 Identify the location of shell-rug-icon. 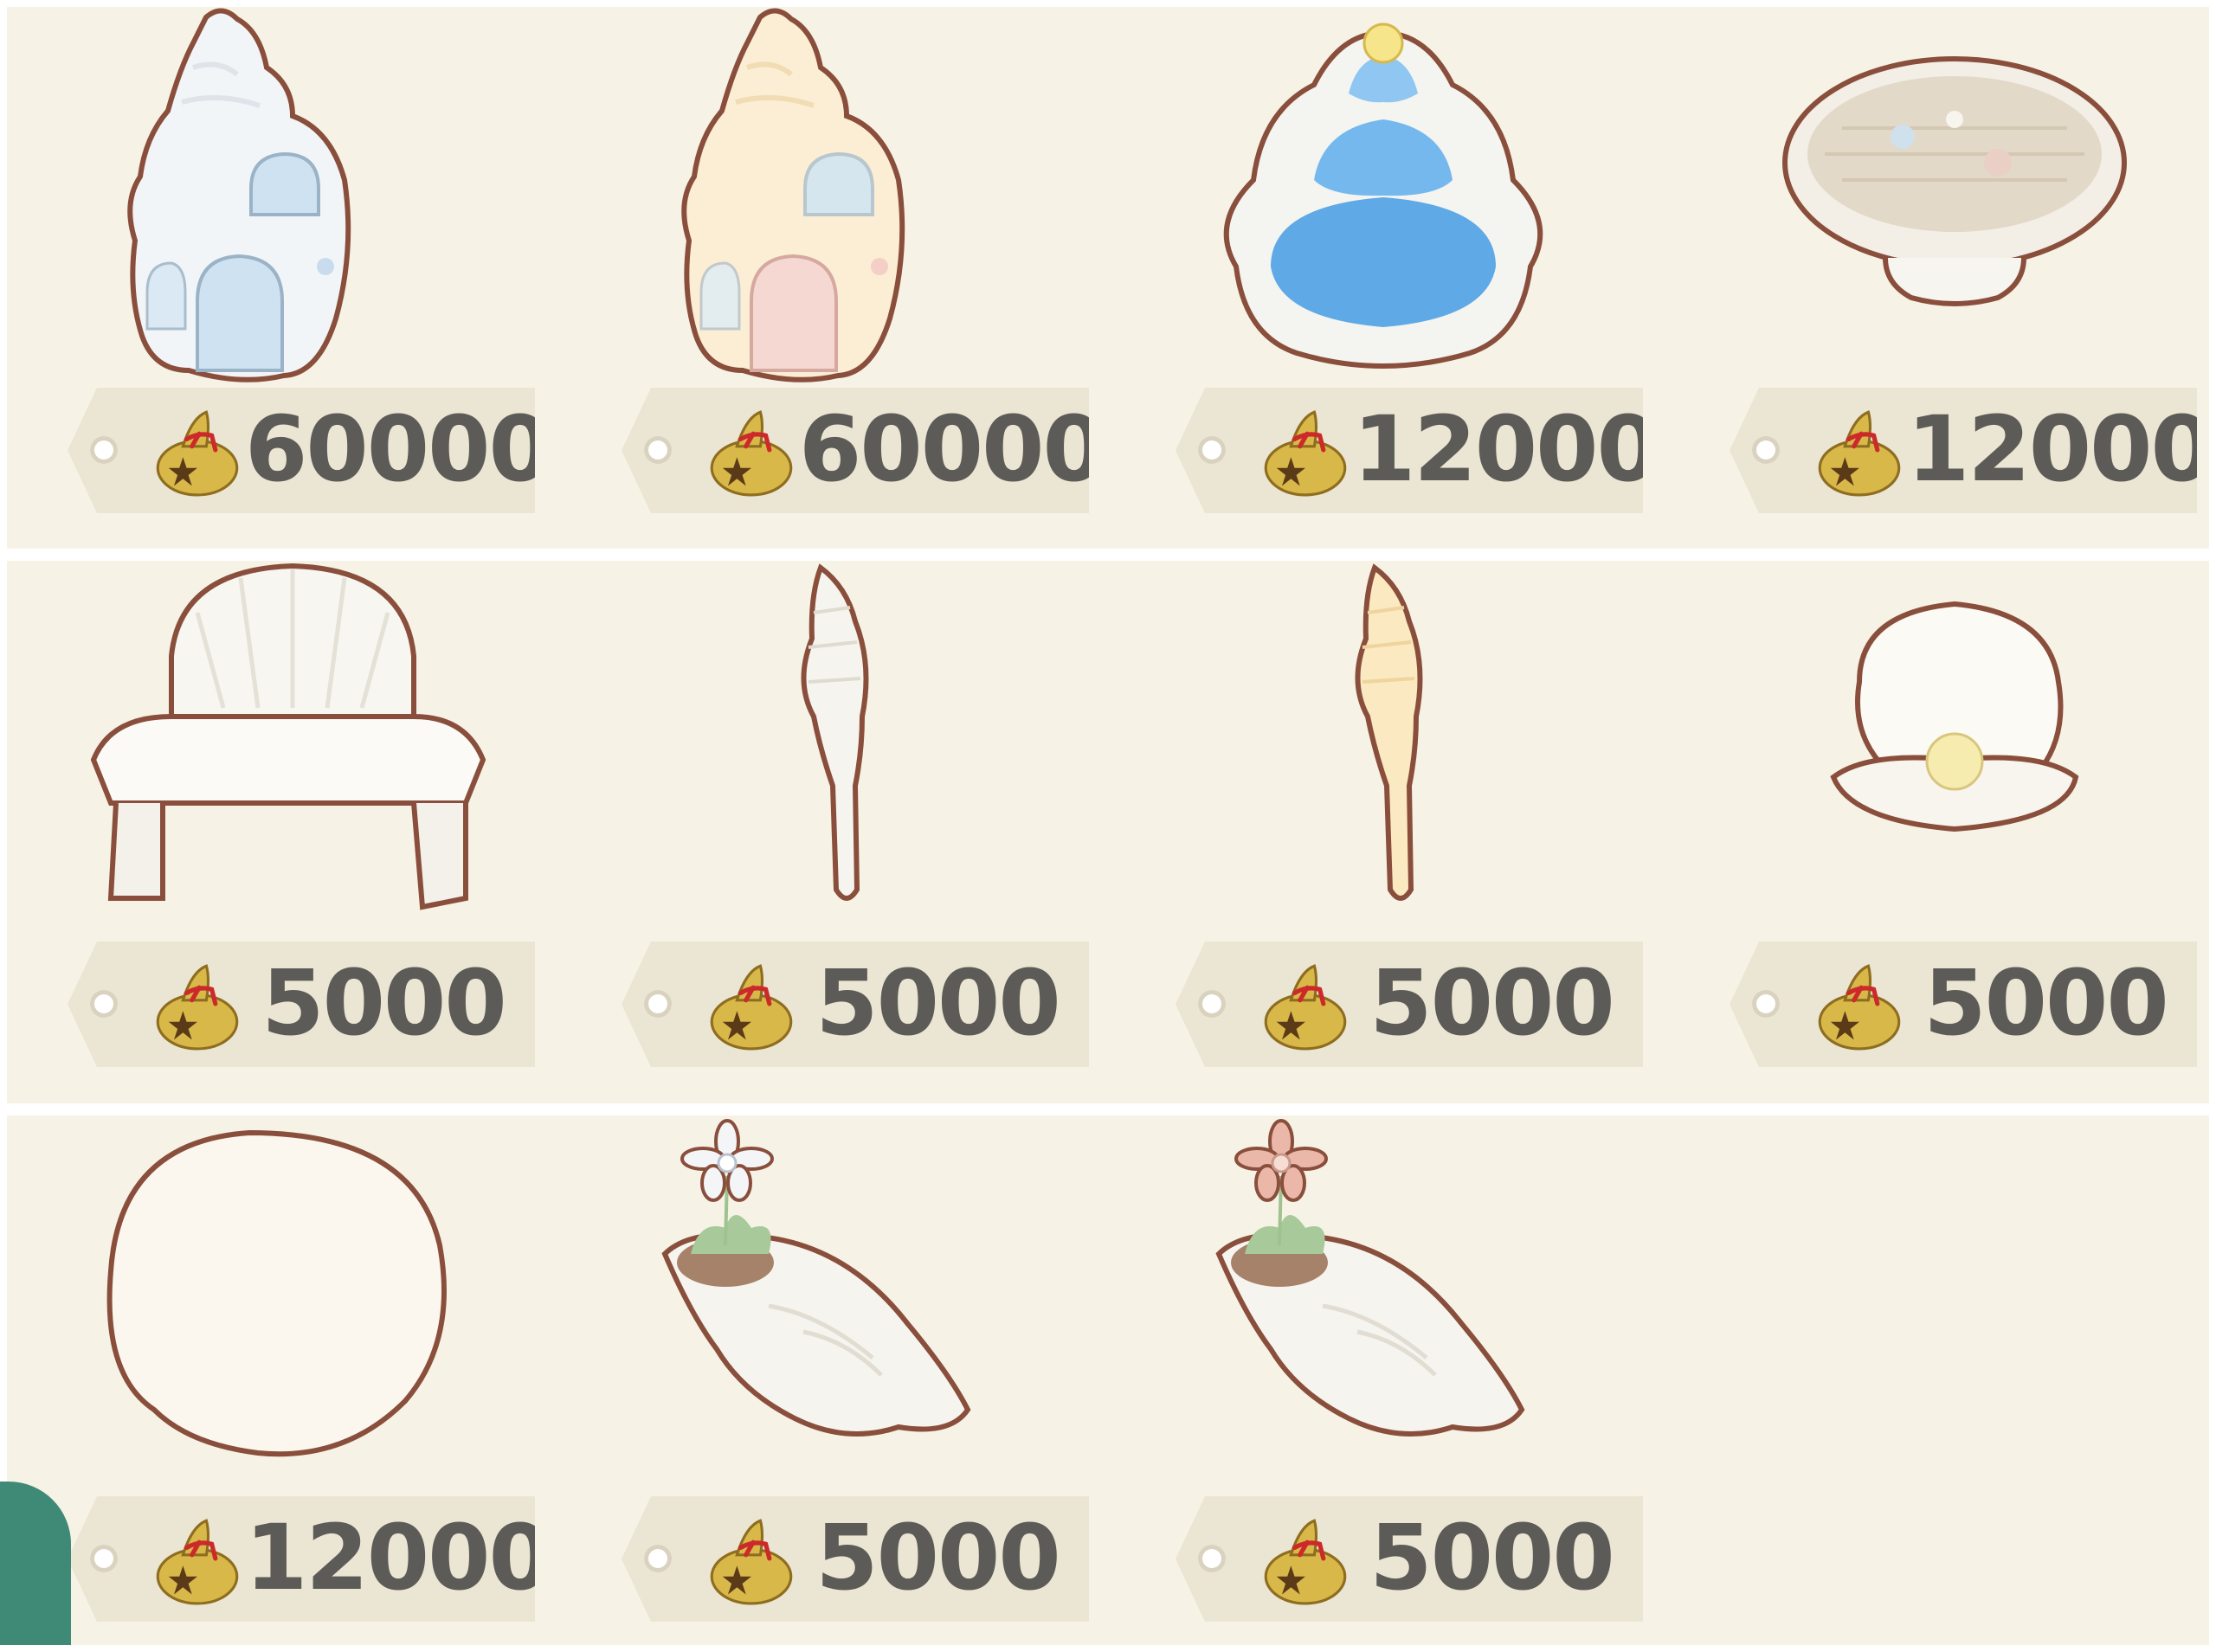
(292, 1318).